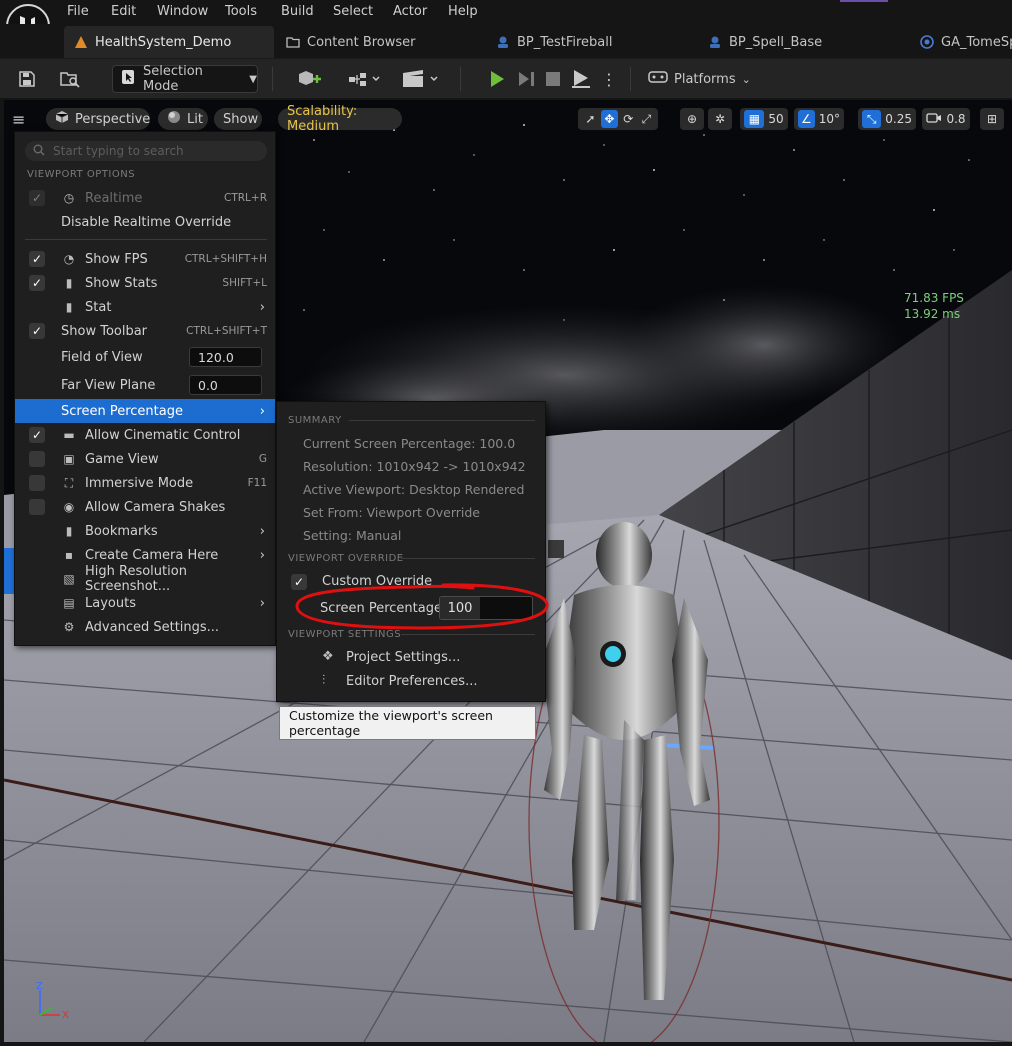 This screenshot has width=1012, height=1046. Describe the element at coordinates (353, 11) in the screenshot. I see `menu-select: Select` at that location.